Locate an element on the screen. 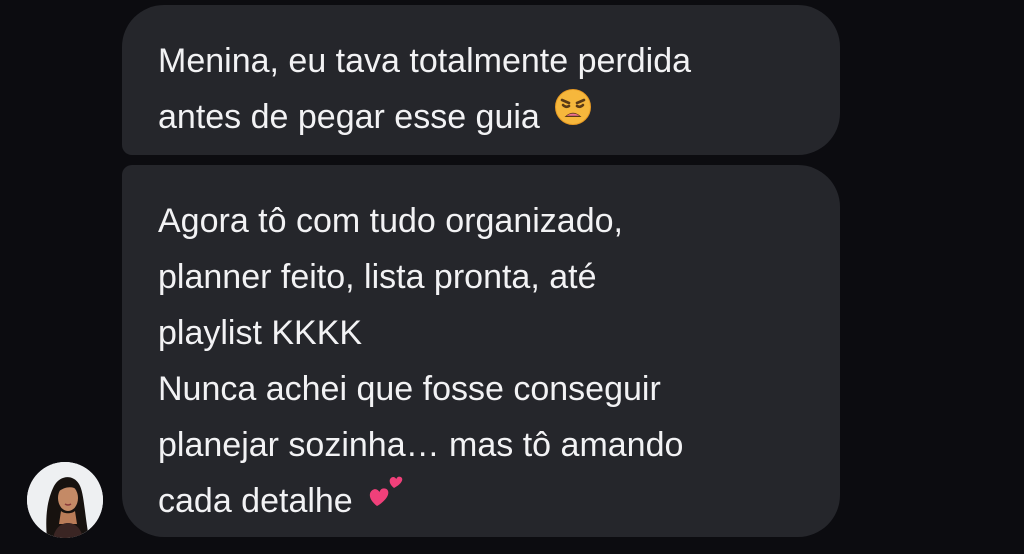 This screenshot has width=1024, height=554. avatar is located at coordinates (65, 500).